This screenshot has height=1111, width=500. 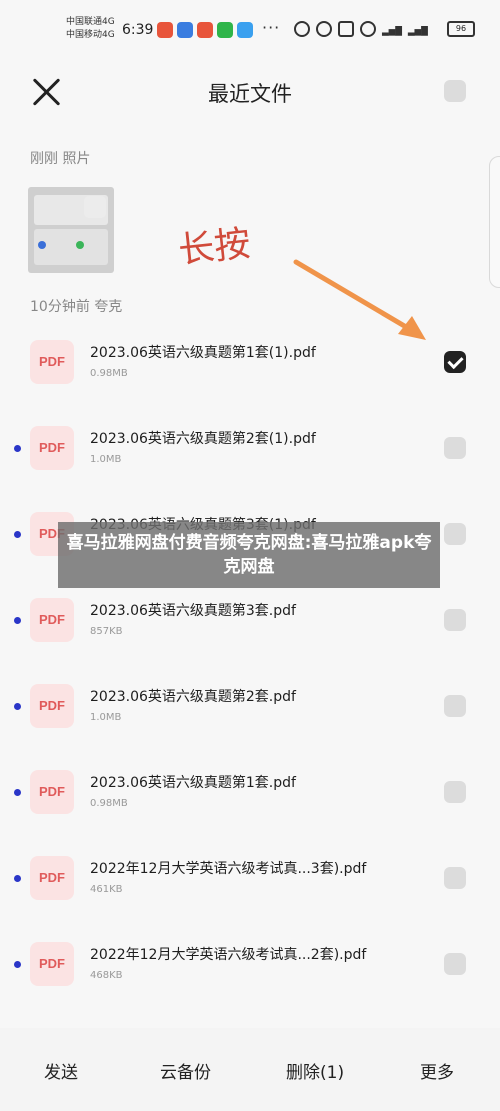 What do you see at coordinates (193, 783) in the screenshot?
I see `file-name: 2023.06英语六级真题第1套.pdf` at bounding box center [193, 783].